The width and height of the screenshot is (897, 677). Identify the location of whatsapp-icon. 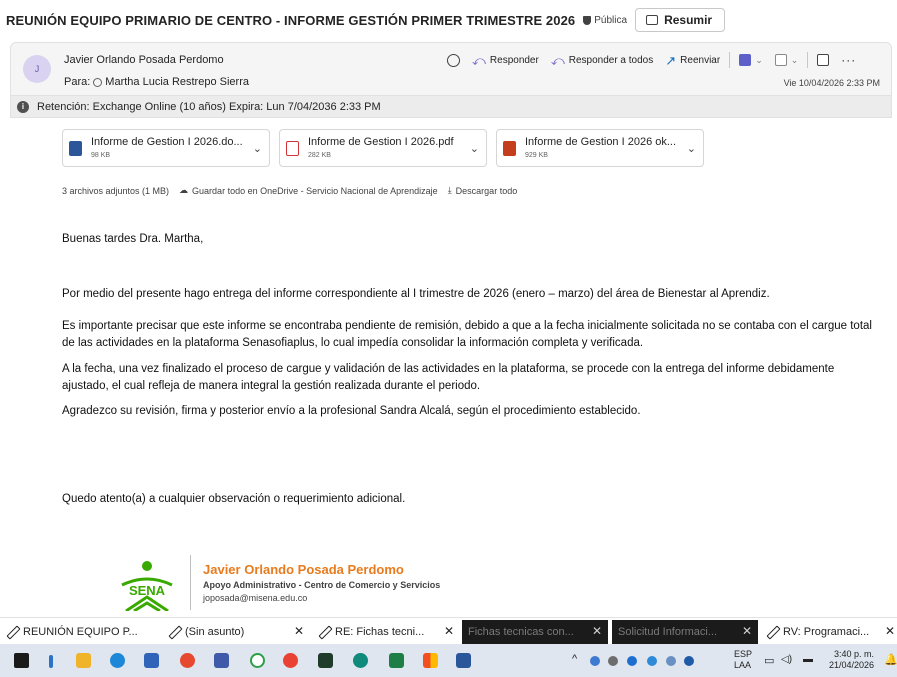
(257, 660).